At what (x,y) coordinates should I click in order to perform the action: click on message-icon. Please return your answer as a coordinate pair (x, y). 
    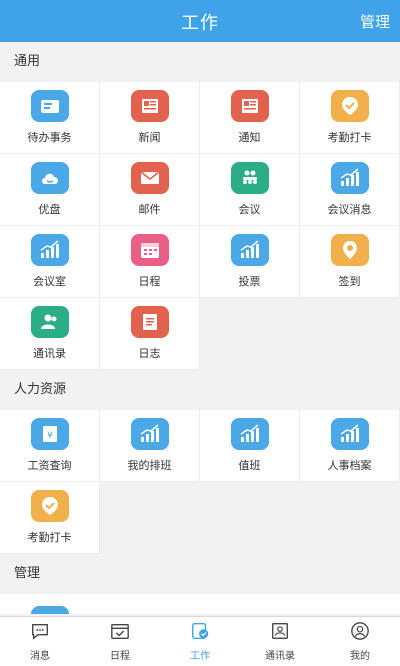
    Looking at the image, I should click on (40, 633).